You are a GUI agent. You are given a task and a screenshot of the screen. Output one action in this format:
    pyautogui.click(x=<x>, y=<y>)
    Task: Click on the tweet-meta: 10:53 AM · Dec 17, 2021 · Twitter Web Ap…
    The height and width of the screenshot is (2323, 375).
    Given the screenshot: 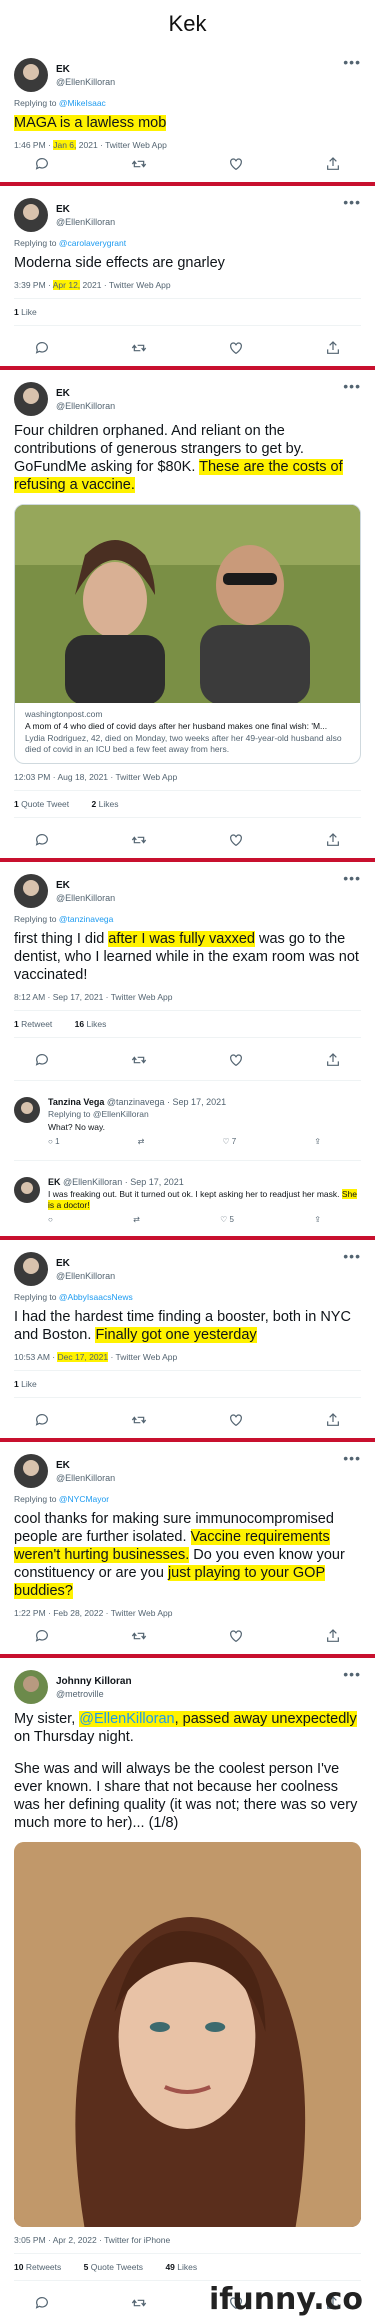 What is the action you would take?
    pyautogui.click(x=96, y=1357)
    